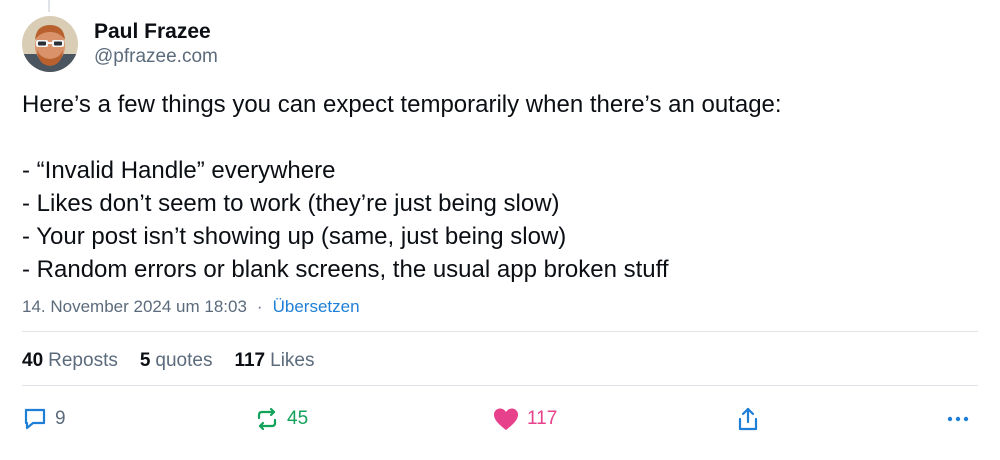 Image resolution: width=1000 pixels, height=460 pixels. I want to click on action-bar: 9 45 117, so click(500, 419).